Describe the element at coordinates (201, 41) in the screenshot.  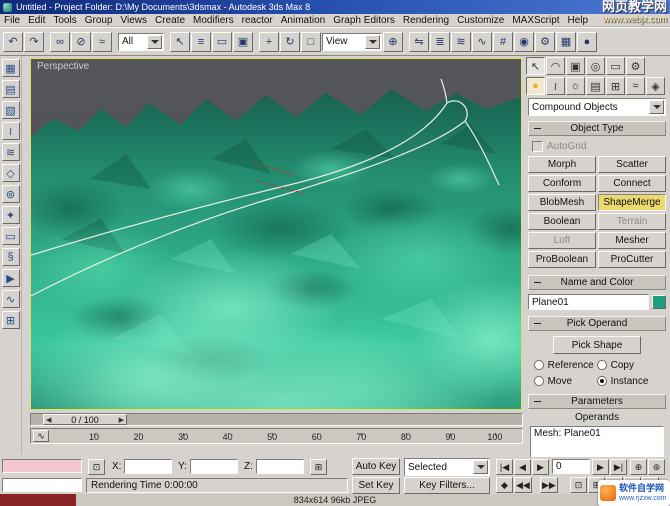
I see `select-by-name-icon: ≡` at that location.